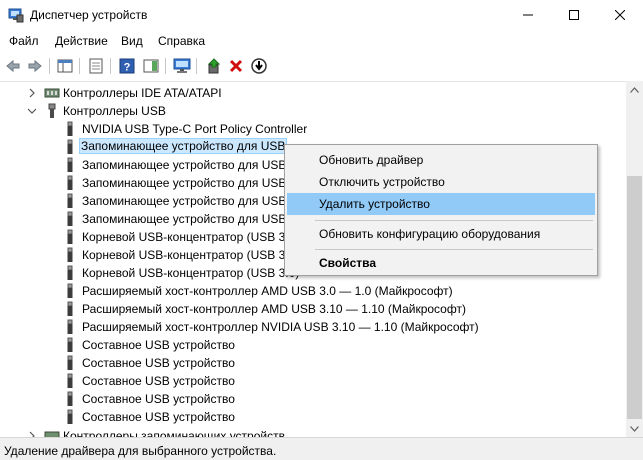 The height and width of the screenshot is (460, 643). I want to click on scroll-down-button, so click(634, 428).